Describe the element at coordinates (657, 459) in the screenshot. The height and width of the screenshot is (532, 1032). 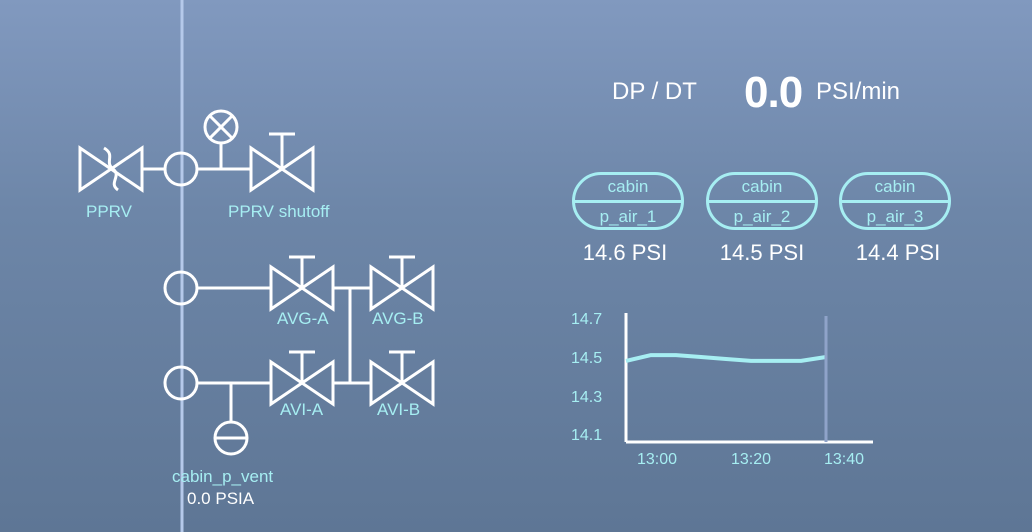
I see `x-tick-label: 13:00` at that location.